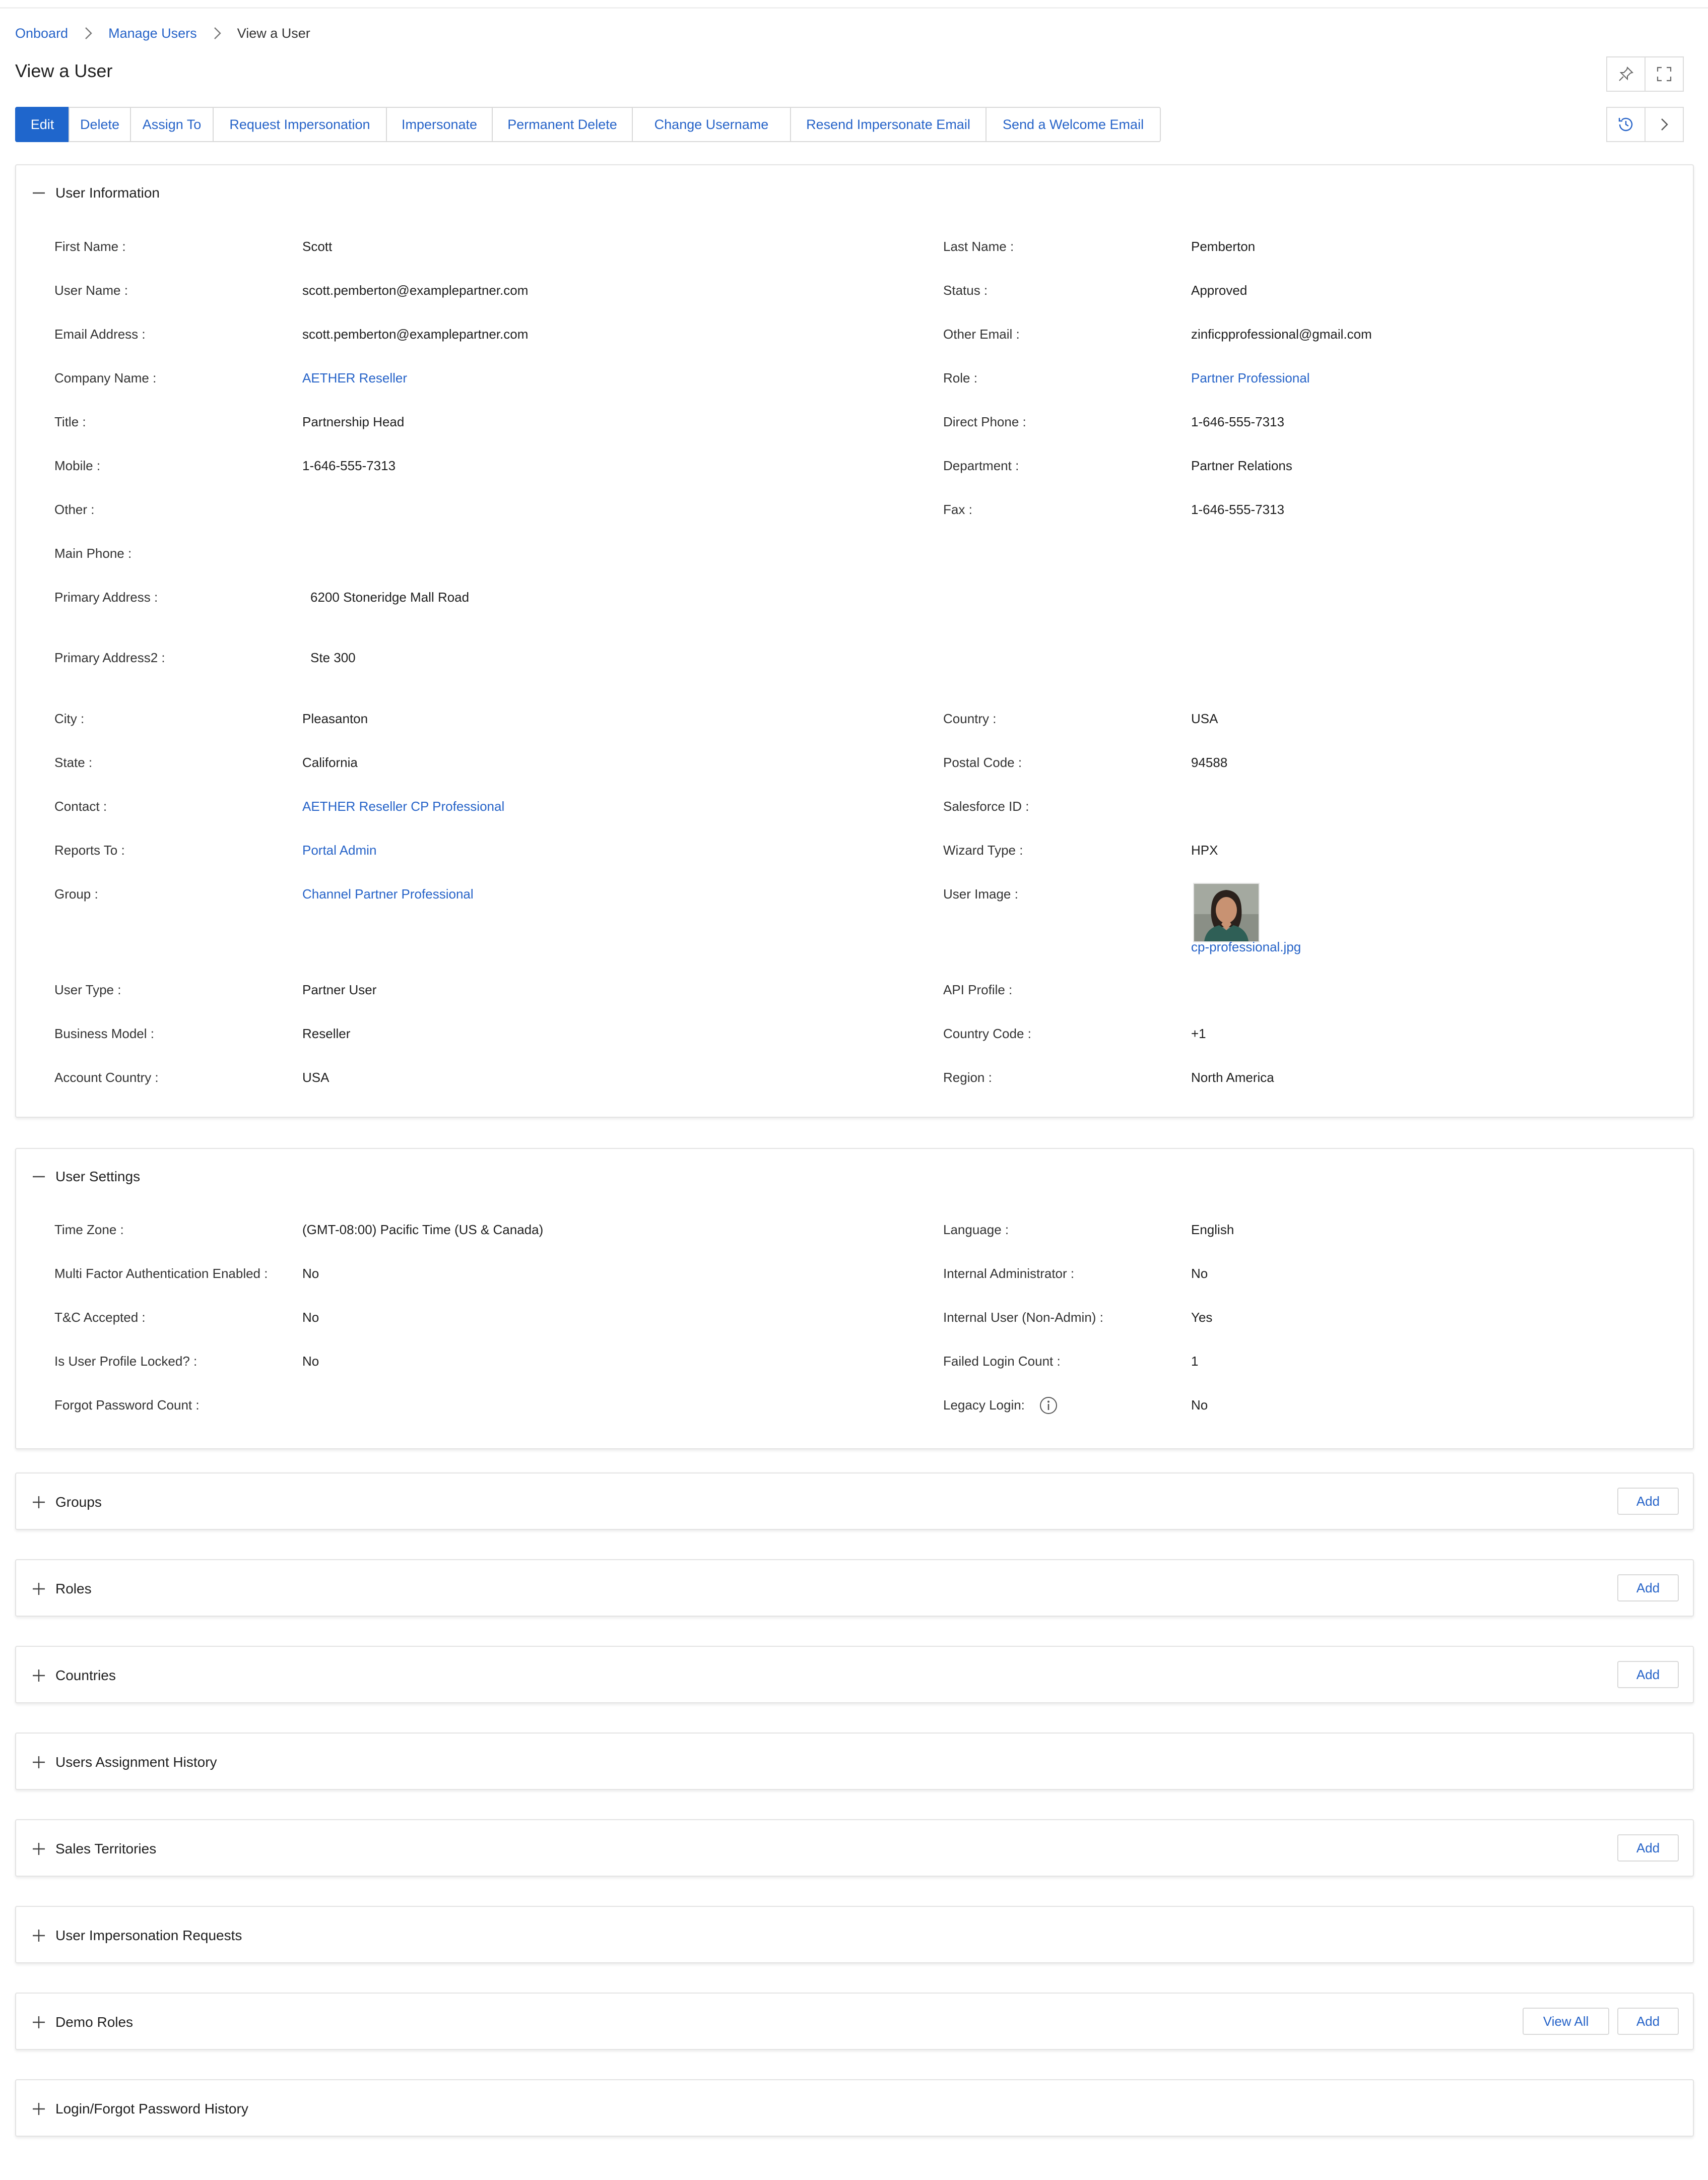 The image size is (1708, 2180). Describe the element at coordinates (983, 762) in the screenshot. I see `postal-code-label: Postal Code :` at that location.